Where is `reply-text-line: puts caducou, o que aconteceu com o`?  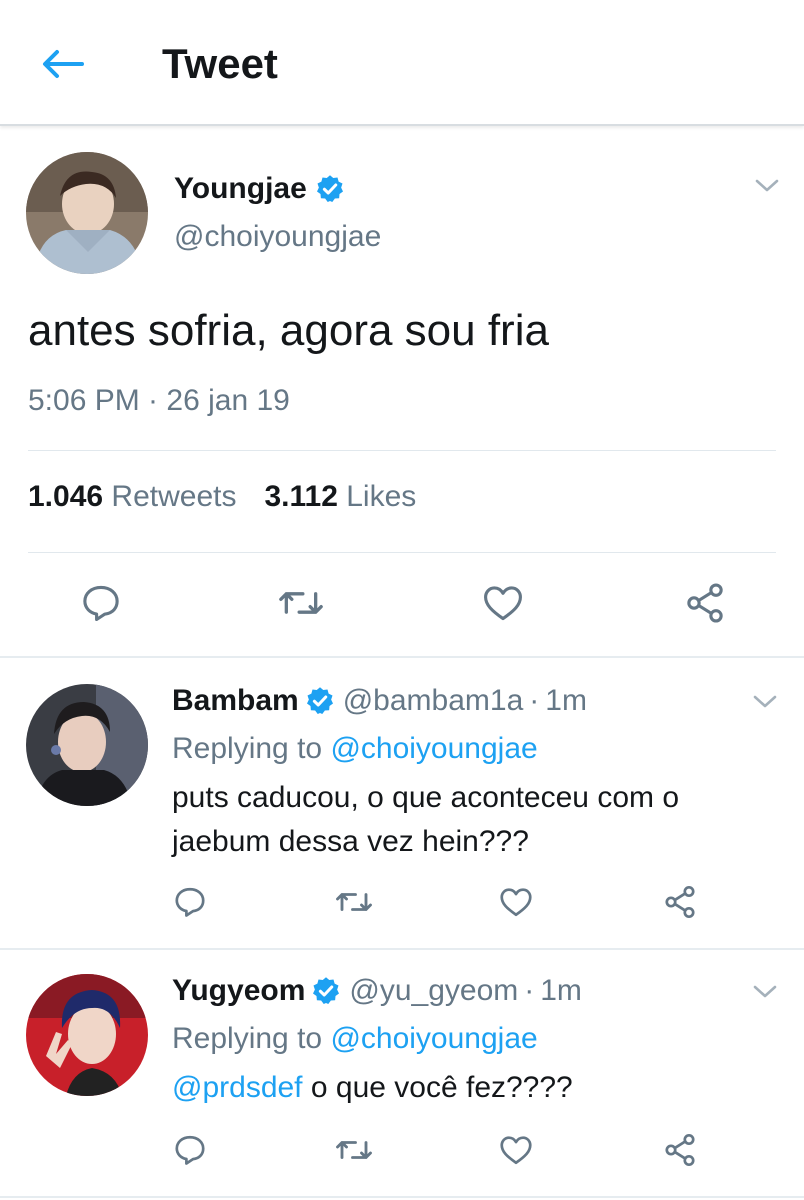
reply-text-line: puts caducou, o que aconteceu com o is located at coordinates (426, 797).